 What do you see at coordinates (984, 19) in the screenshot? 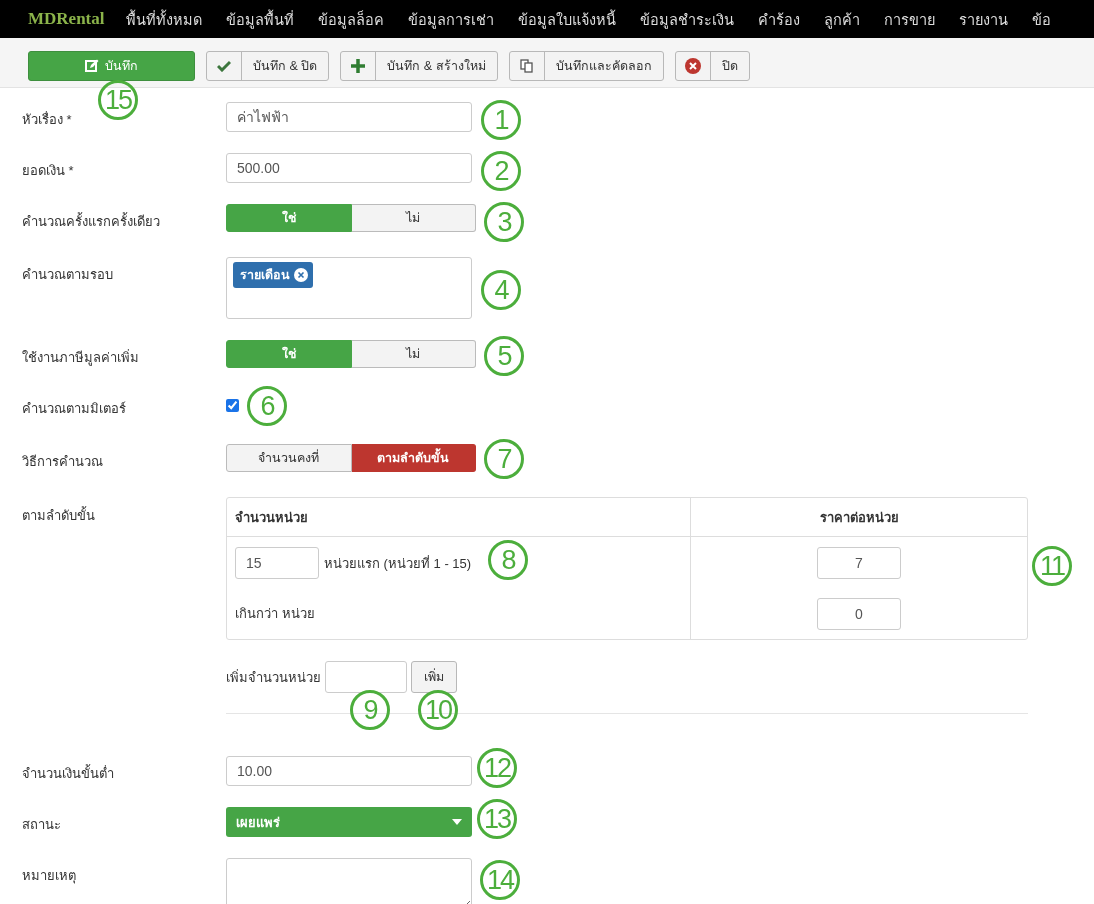
I see `nav-link: รายงาน` at bounding box center [984, 19].